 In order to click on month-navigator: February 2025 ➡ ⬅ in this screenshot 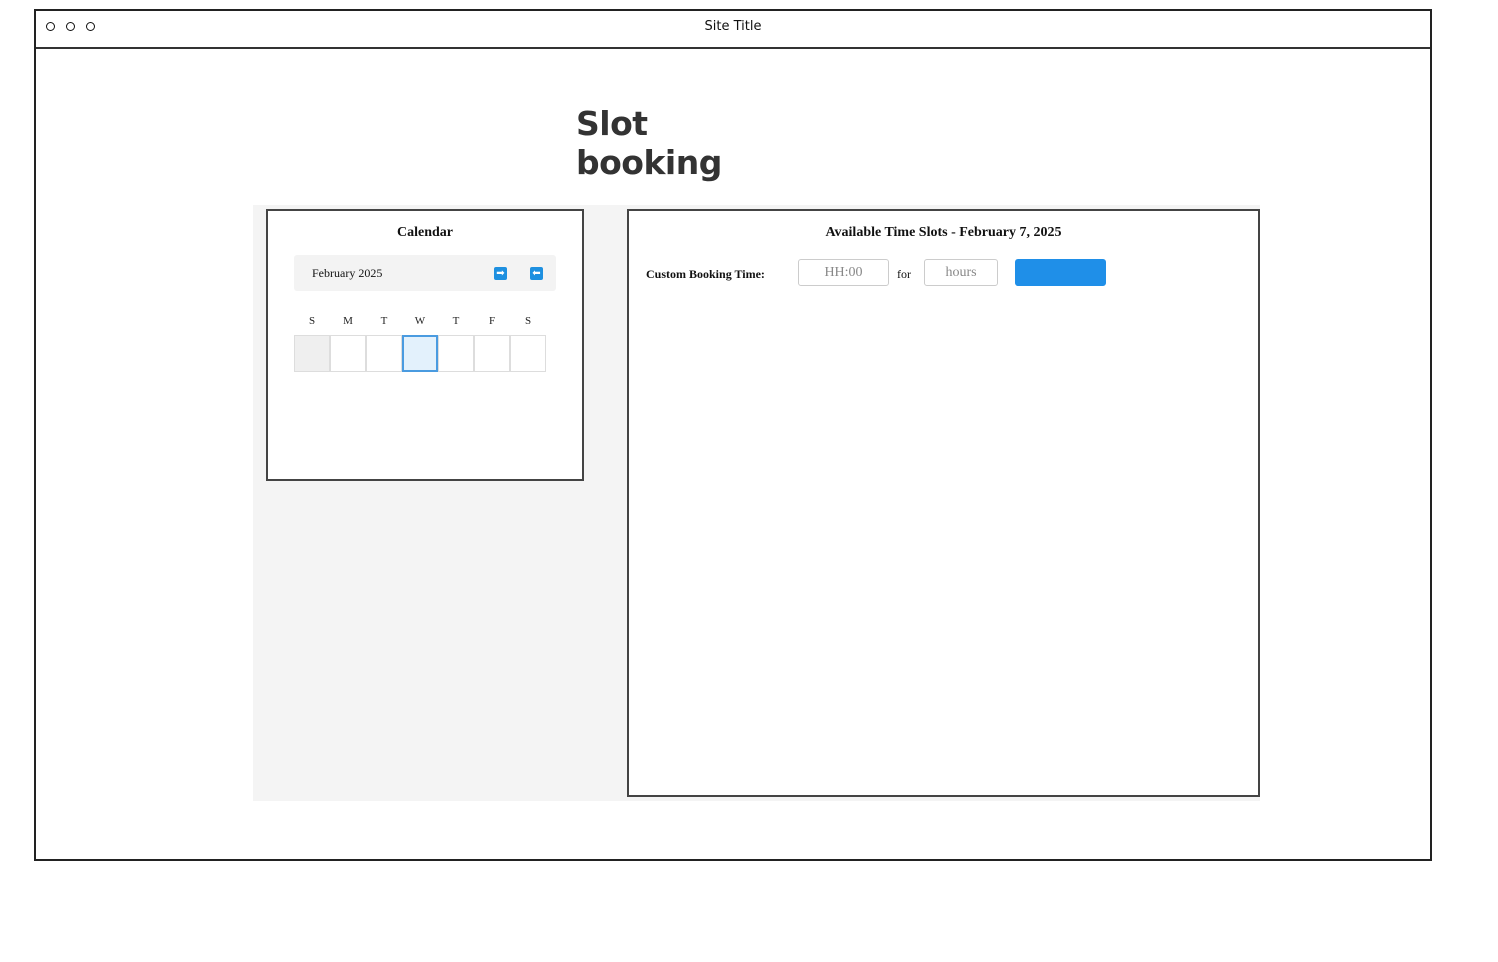, I will do `click(425, 273)`.